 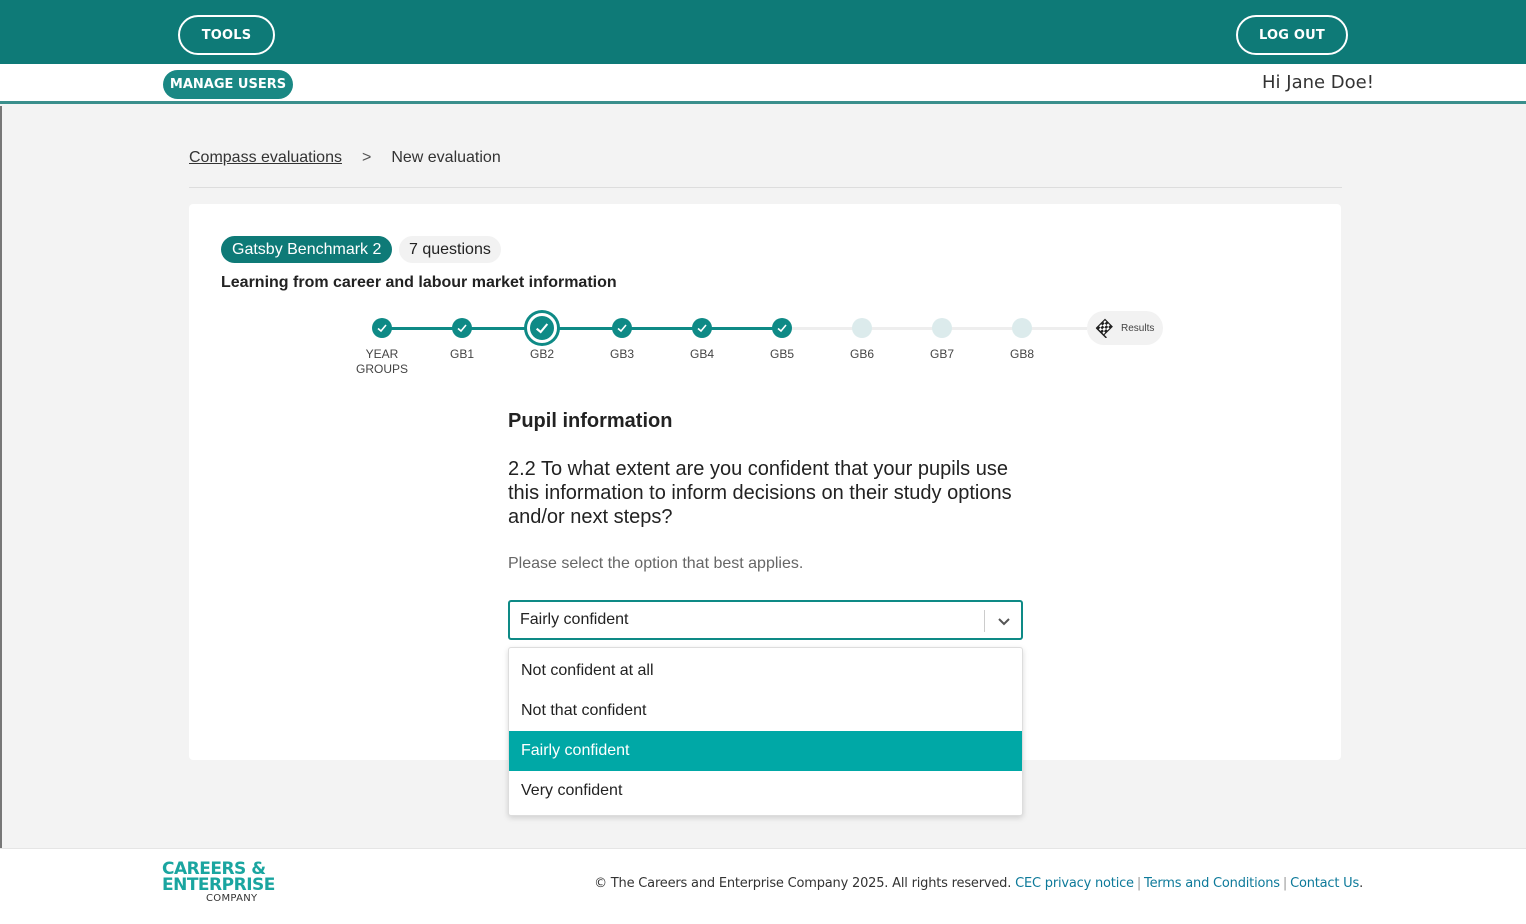 I want to click on chevron-down-icon, so click(x=1004, y=621).